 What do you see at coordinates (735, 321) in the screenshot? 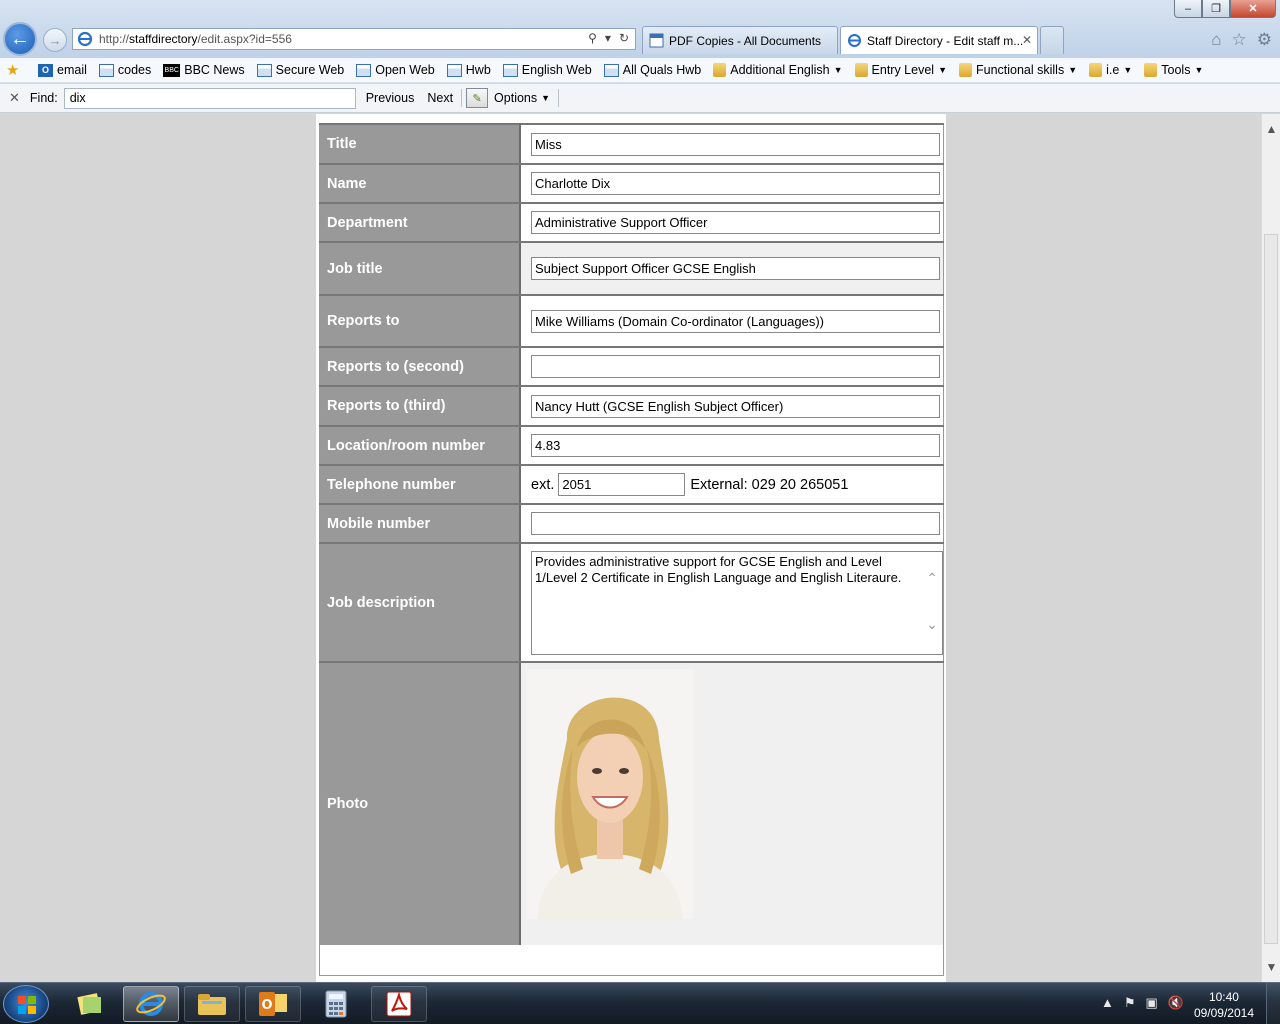
I see `reports-to-field` at bounding box center [735, 321].